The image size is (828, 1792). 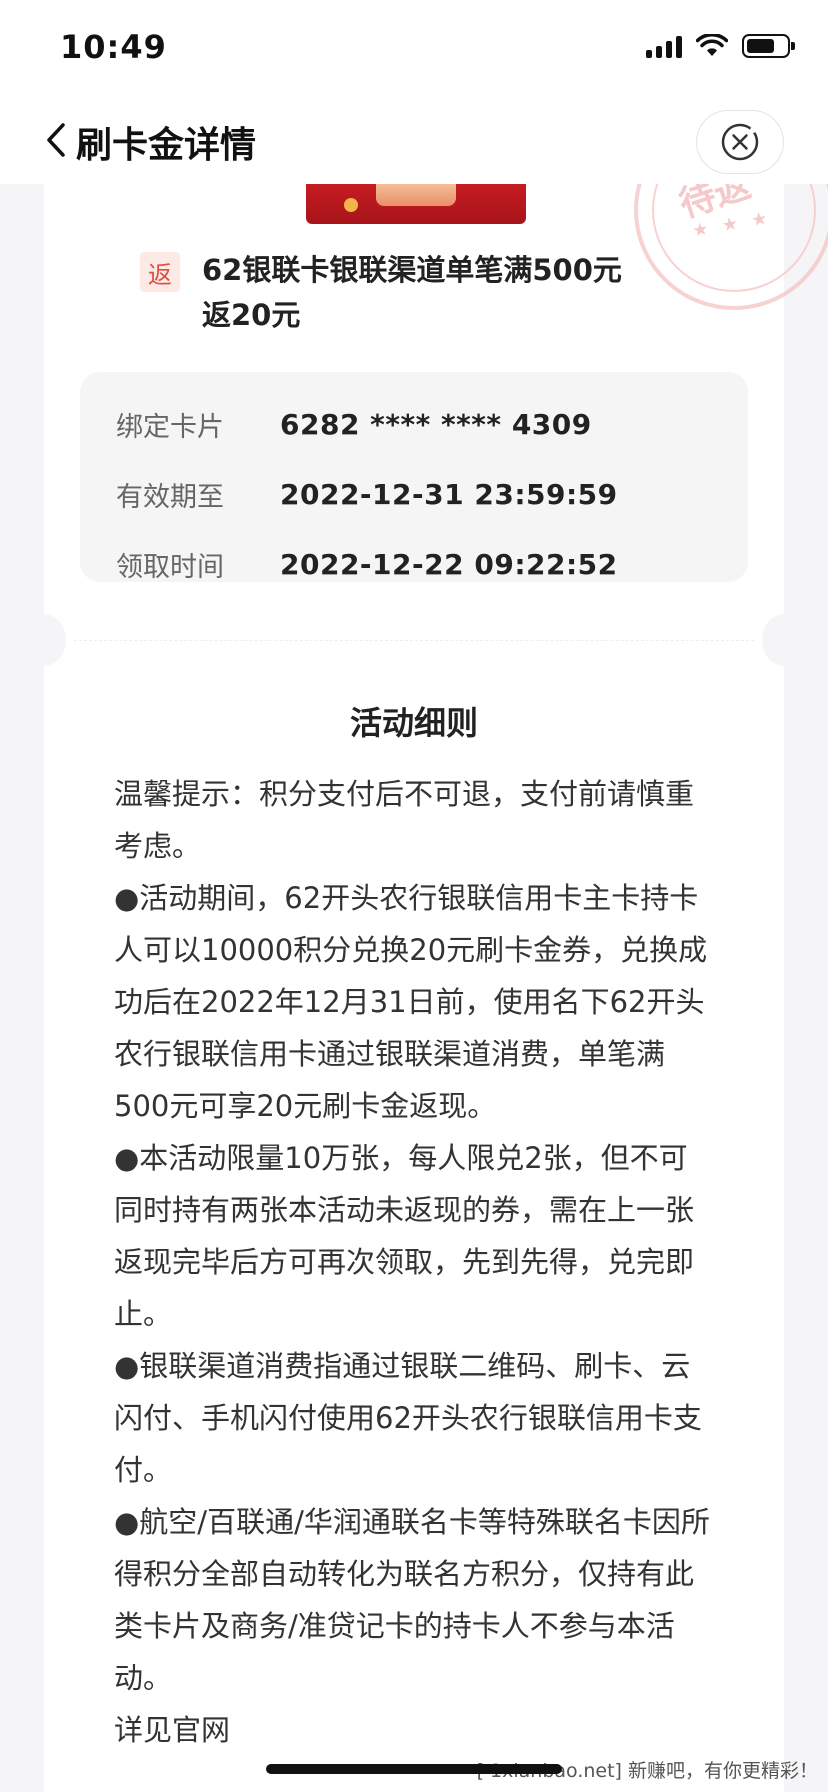 I want to click on info-value: 2022-12-31 23:59:59, so click(x=449, y=494).